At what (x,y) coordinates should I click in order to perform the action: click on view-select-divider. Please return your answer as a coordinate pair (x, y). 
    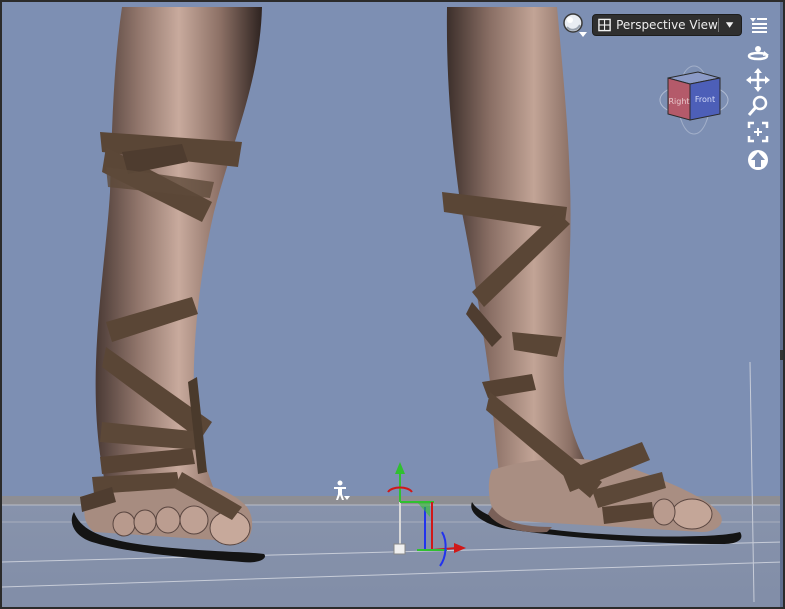
    Looking at the image, I should click on (718, 25).